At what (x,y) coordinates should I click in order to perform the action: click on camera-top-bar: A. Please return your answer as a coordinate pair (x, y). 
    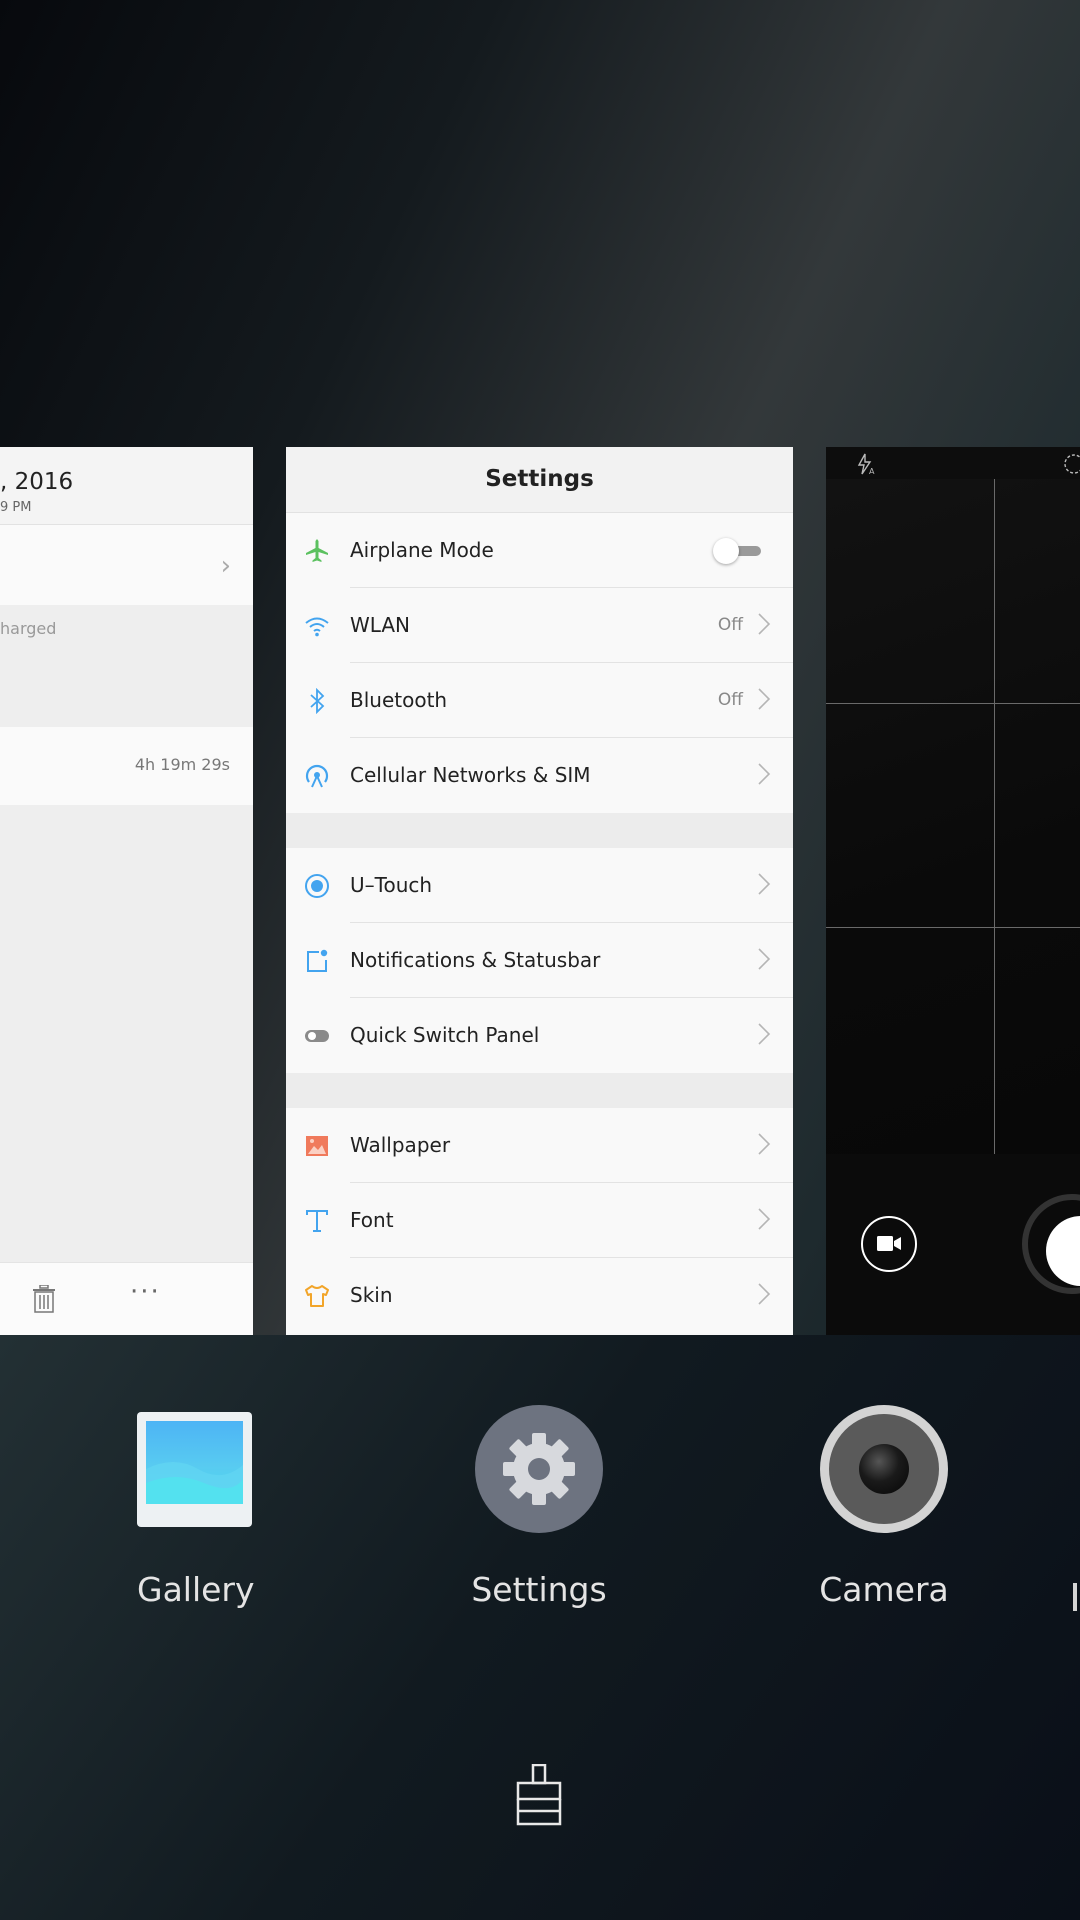
    Looking at the image, I should click on (953, 463).